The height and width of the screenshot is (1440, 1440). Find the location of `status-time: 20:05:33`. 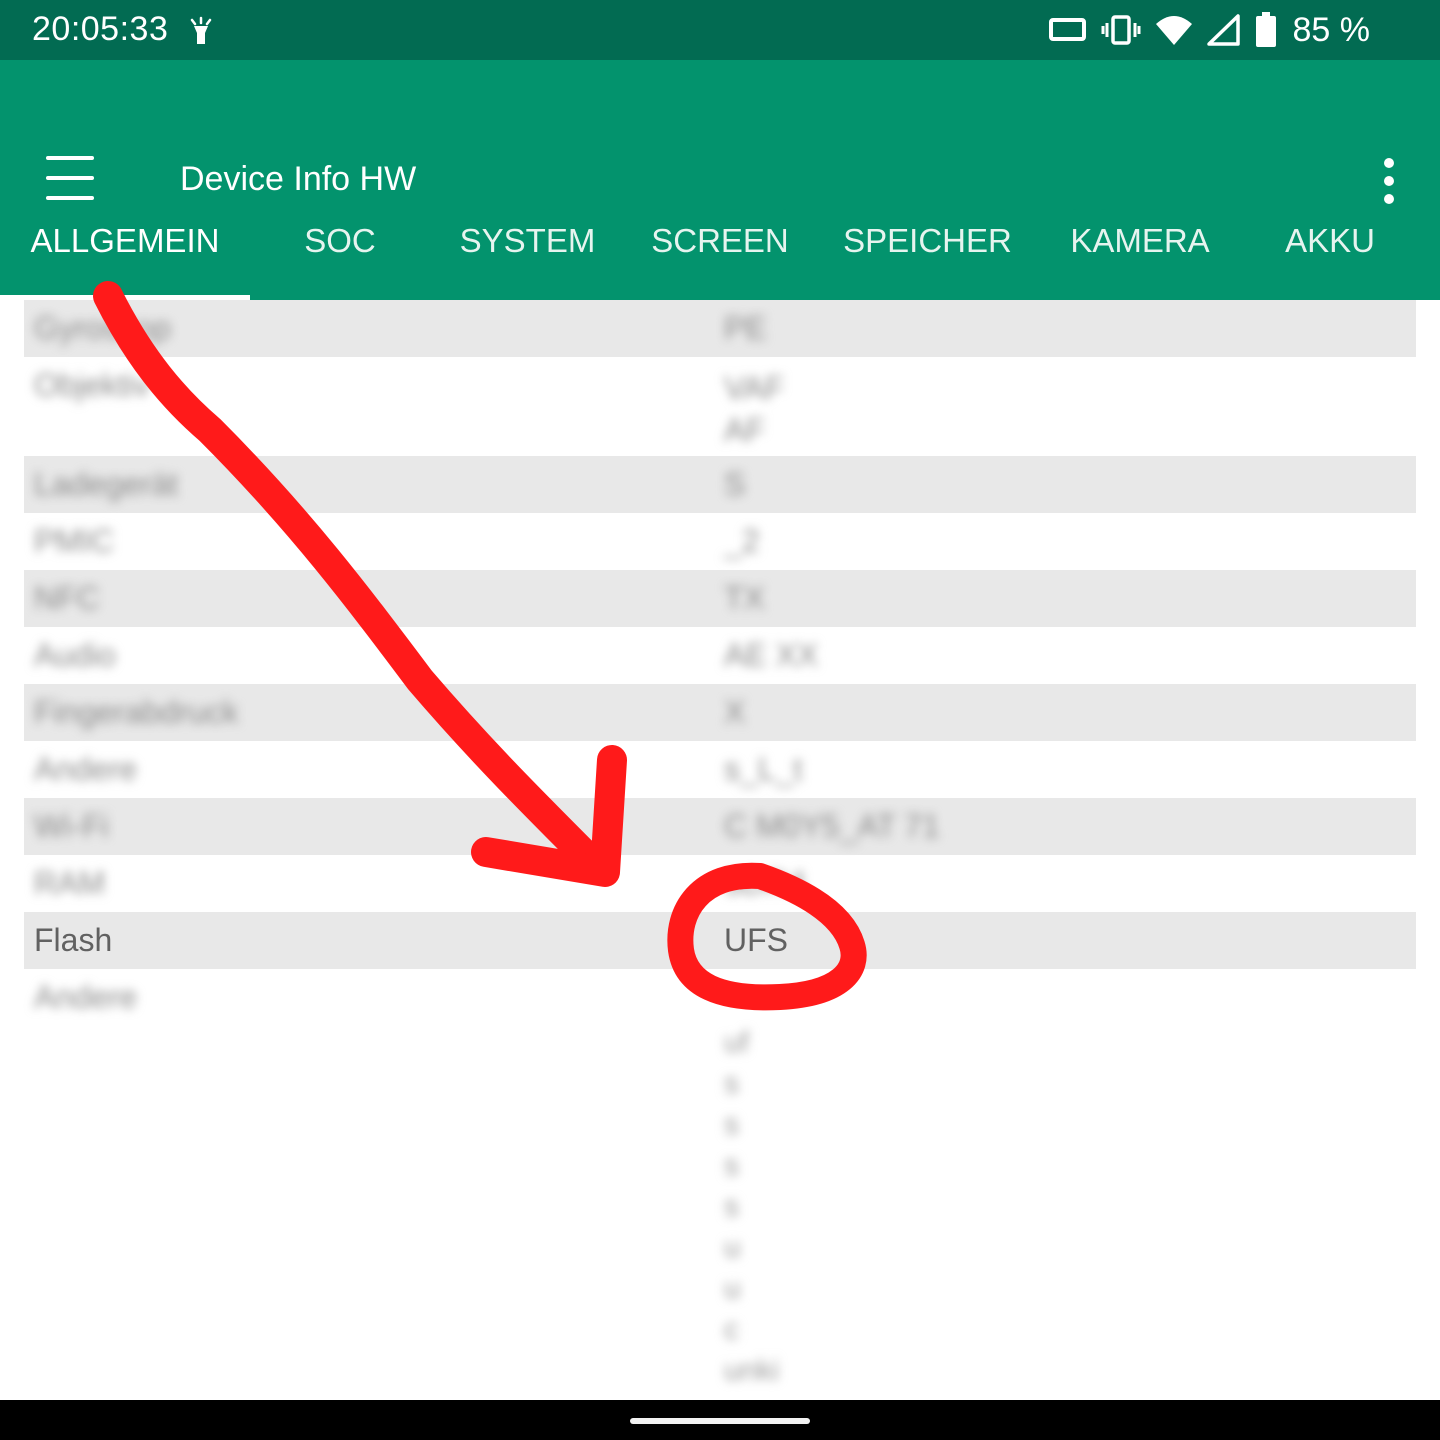

status-time: 20:05:33 is located at coordinates (100, 29).